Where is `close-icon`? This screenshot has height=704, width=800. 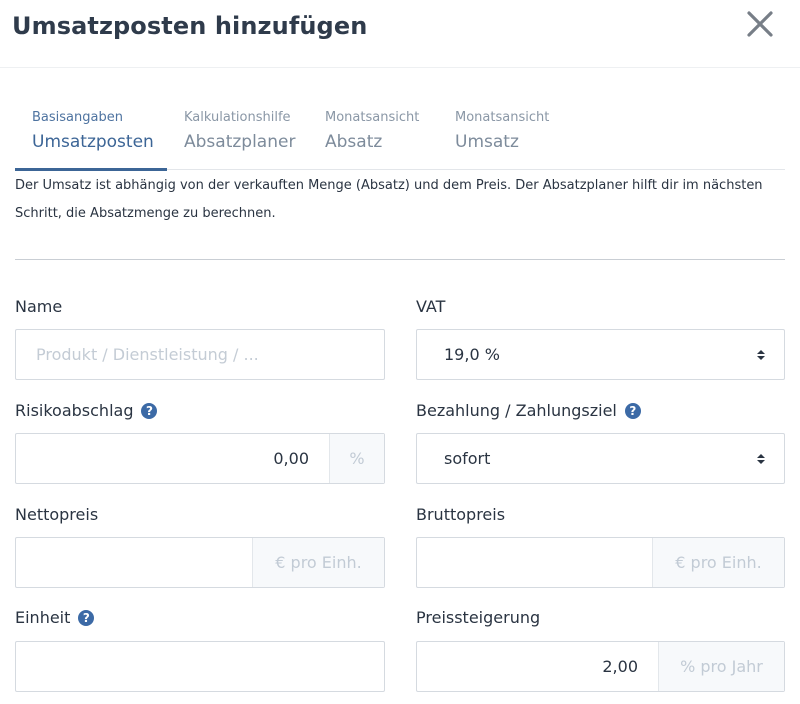
close-icon is located at coordinates (760, 24).